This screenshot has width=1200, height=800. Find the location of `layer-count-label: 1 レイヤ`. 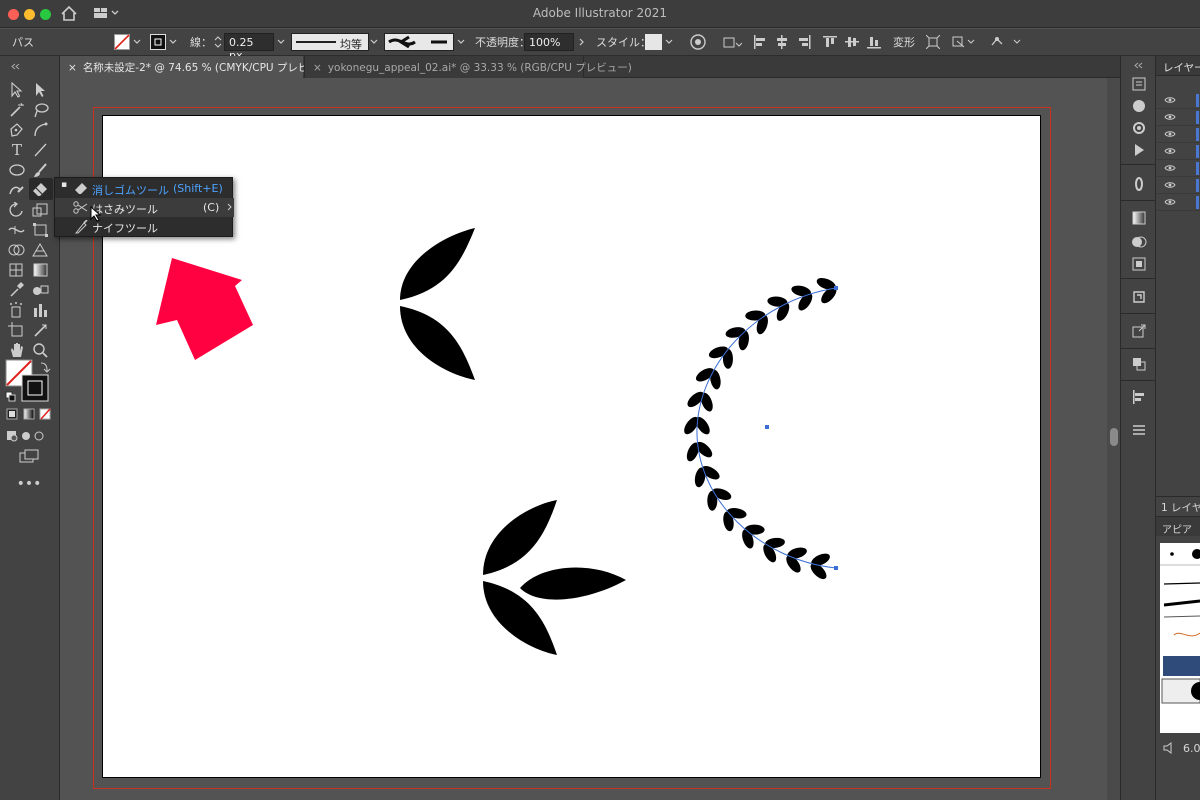

layer-count-label: 1 レイヤ is located at coordinates (1180, 508).